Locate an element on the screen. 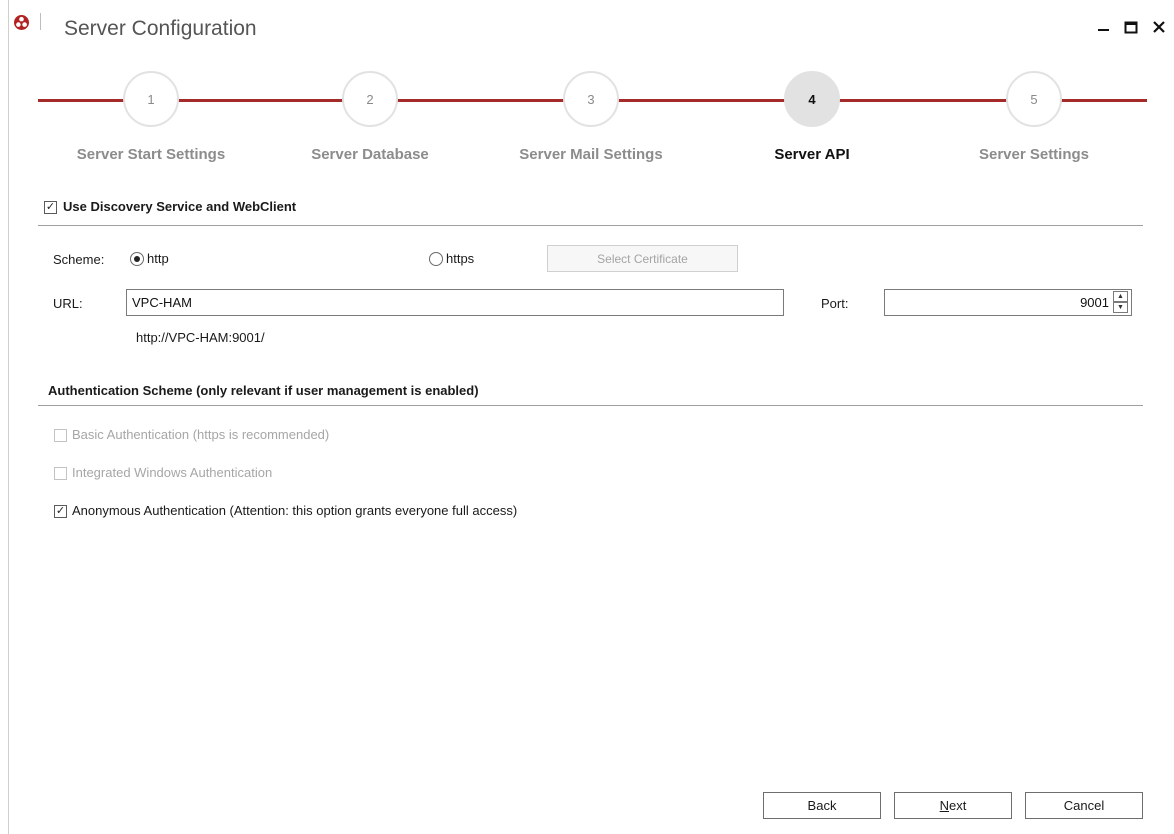 This screenshot has width=1174, height=834. back-button: Back is located at coordinates (822, 805).